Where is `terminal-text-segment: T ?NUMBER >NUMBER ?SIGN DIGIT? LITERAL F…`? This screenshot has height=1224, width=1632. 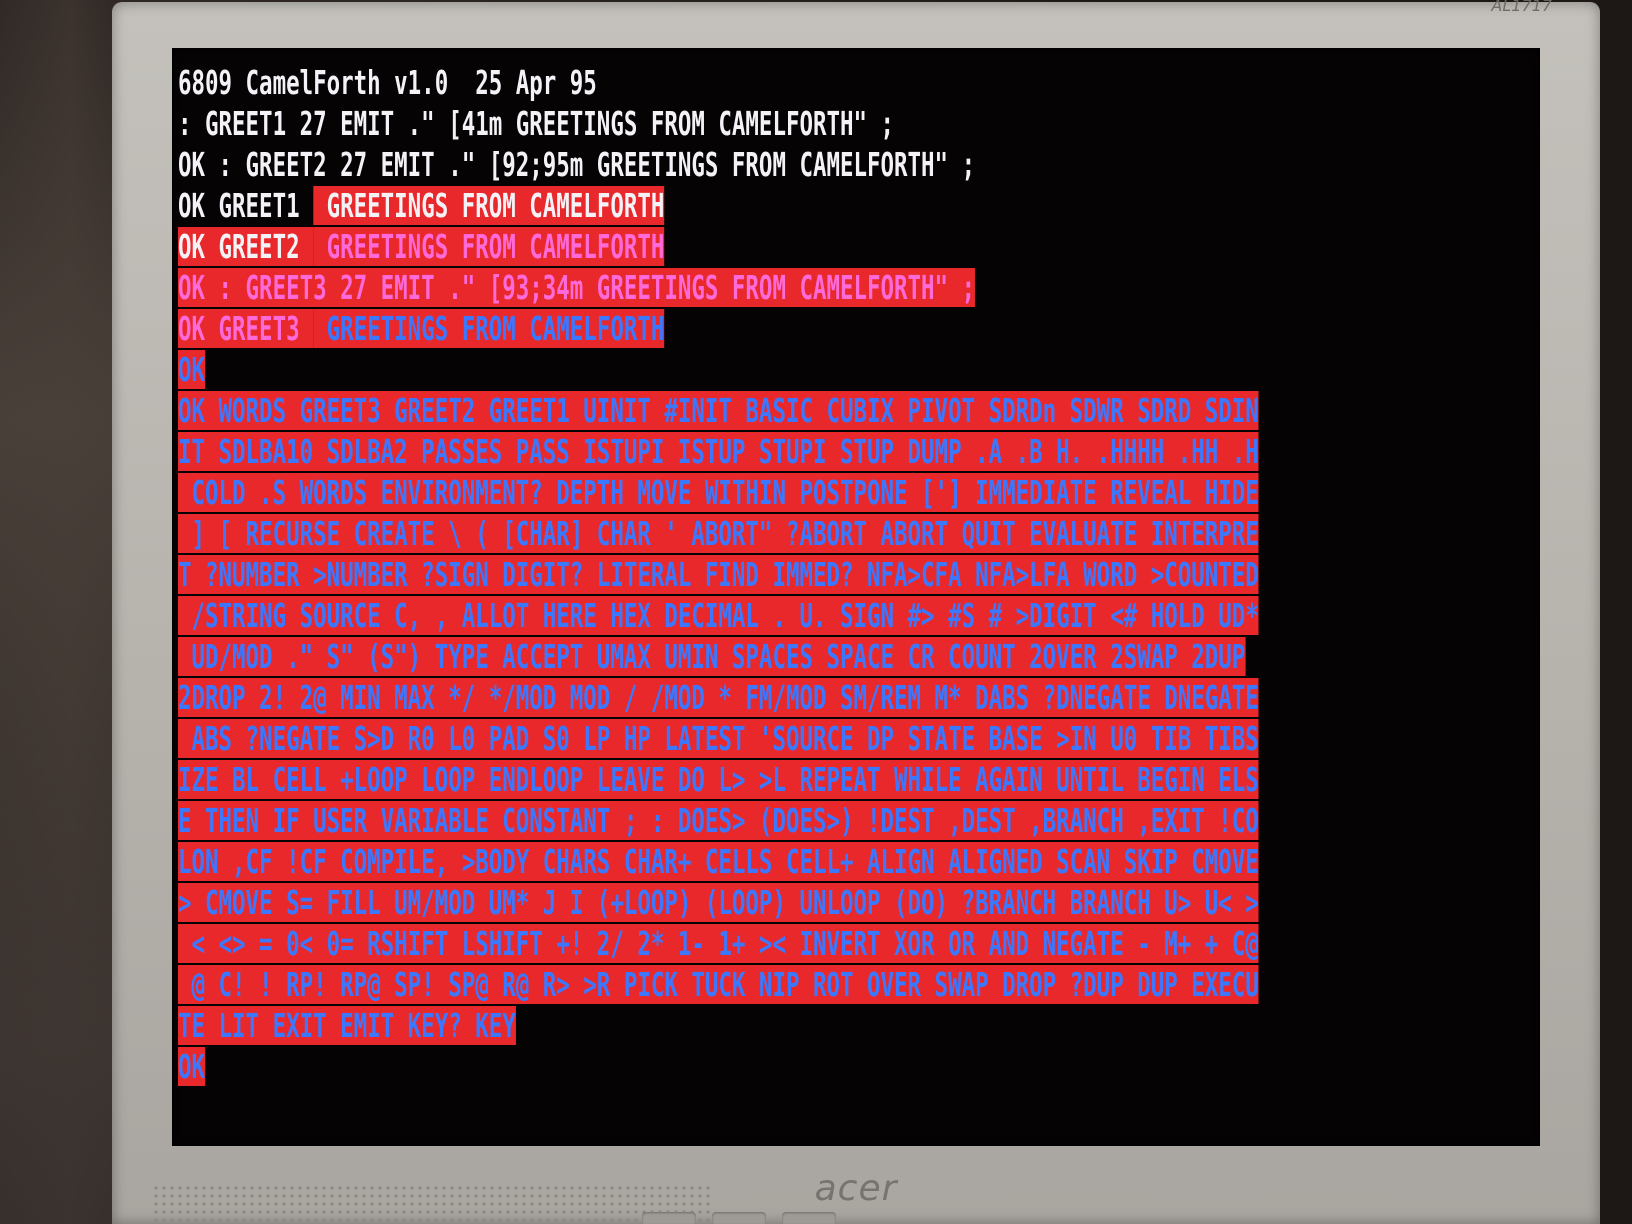
terminal-text-segment: T ?NUMBER >NUMBER ?SIGN DIGIT? LITERAL F… is located at coordinates (718, 574).